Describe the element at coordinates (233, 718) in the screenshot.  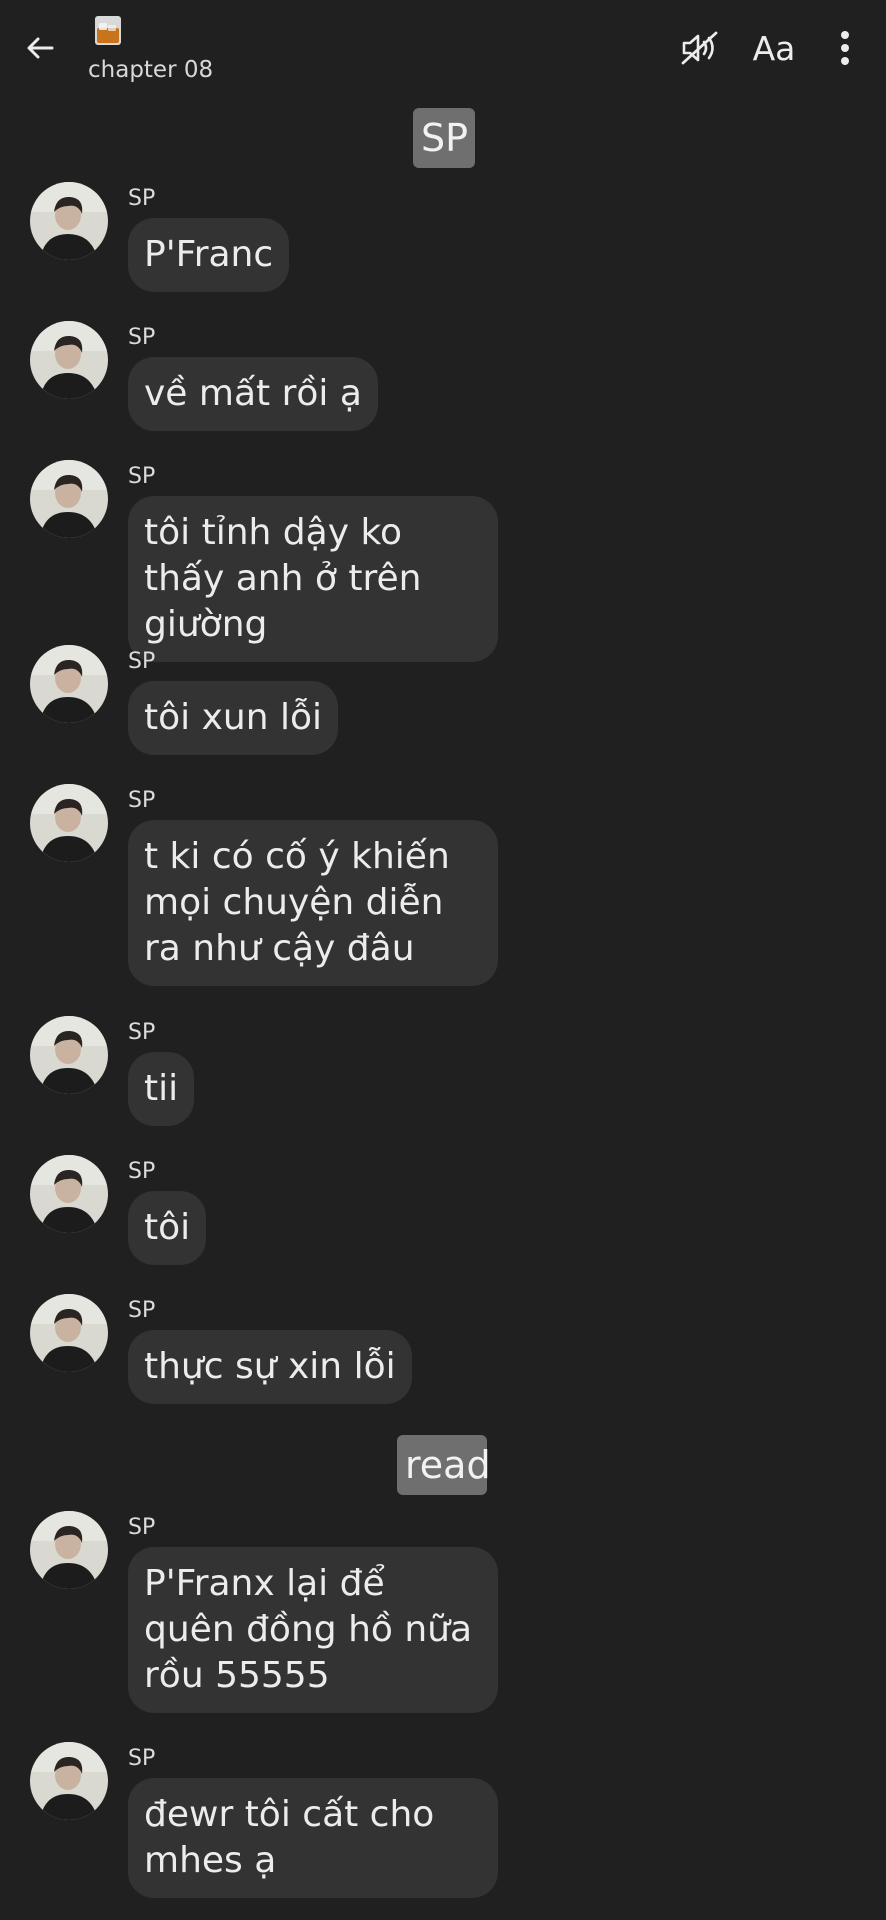
I see `message-bubble: tôi xun lỗi` at that location.